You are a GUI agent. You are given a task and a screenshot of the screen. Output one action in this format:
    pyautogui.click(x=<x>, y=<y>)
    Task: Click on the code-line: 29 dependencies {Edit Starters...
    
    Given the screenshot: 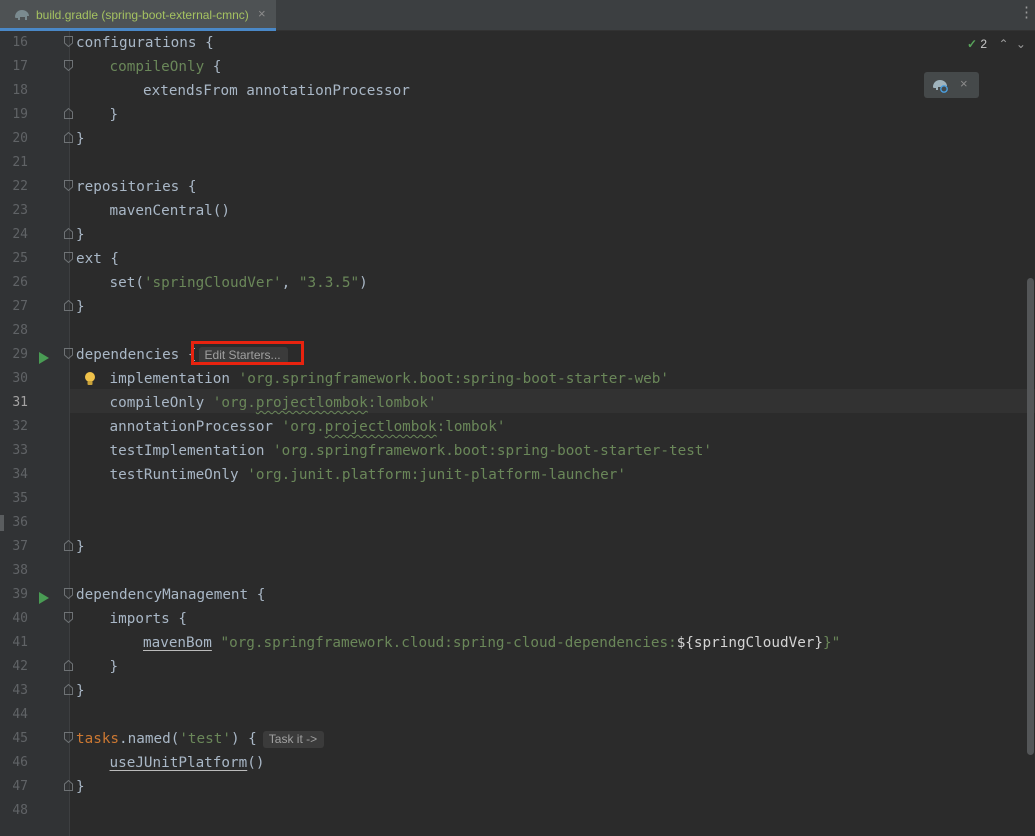 What is the action you would take?
    pyautogui.click(x=517, y=355)
    